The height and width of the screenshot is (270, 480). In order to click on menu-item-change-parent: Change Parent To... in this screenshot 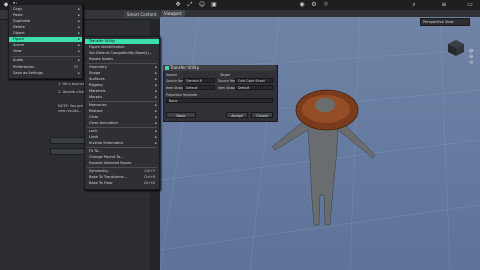, I will do `click(122, 157)`.